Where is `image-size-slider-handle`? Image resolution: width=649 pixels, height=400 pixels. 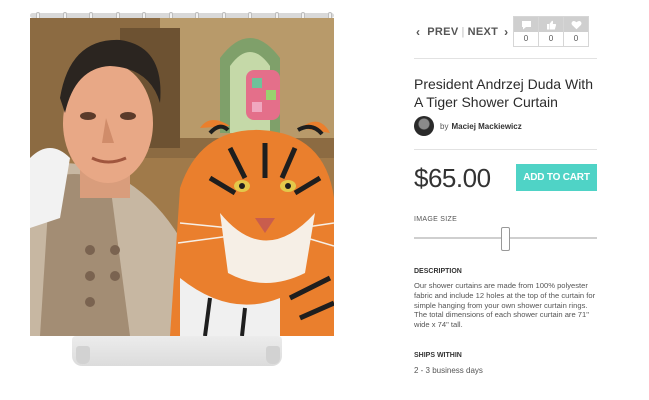
image-size-slider-handle is located at coordinates (505, 239).